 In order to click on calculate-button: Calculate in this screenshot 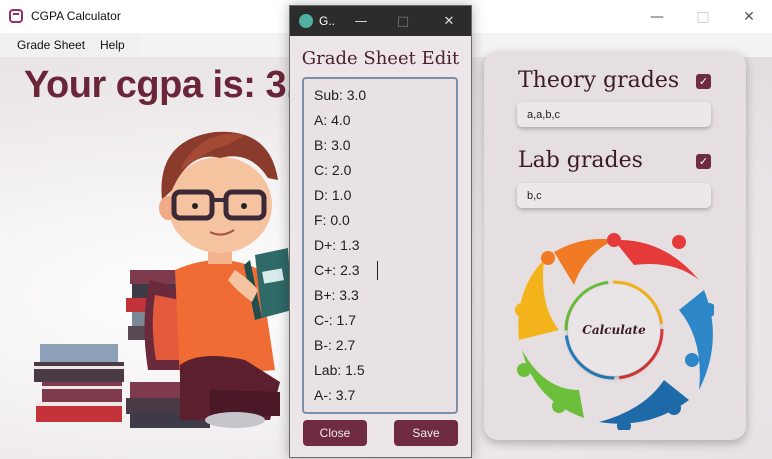, I will do `click(614, 330)`.